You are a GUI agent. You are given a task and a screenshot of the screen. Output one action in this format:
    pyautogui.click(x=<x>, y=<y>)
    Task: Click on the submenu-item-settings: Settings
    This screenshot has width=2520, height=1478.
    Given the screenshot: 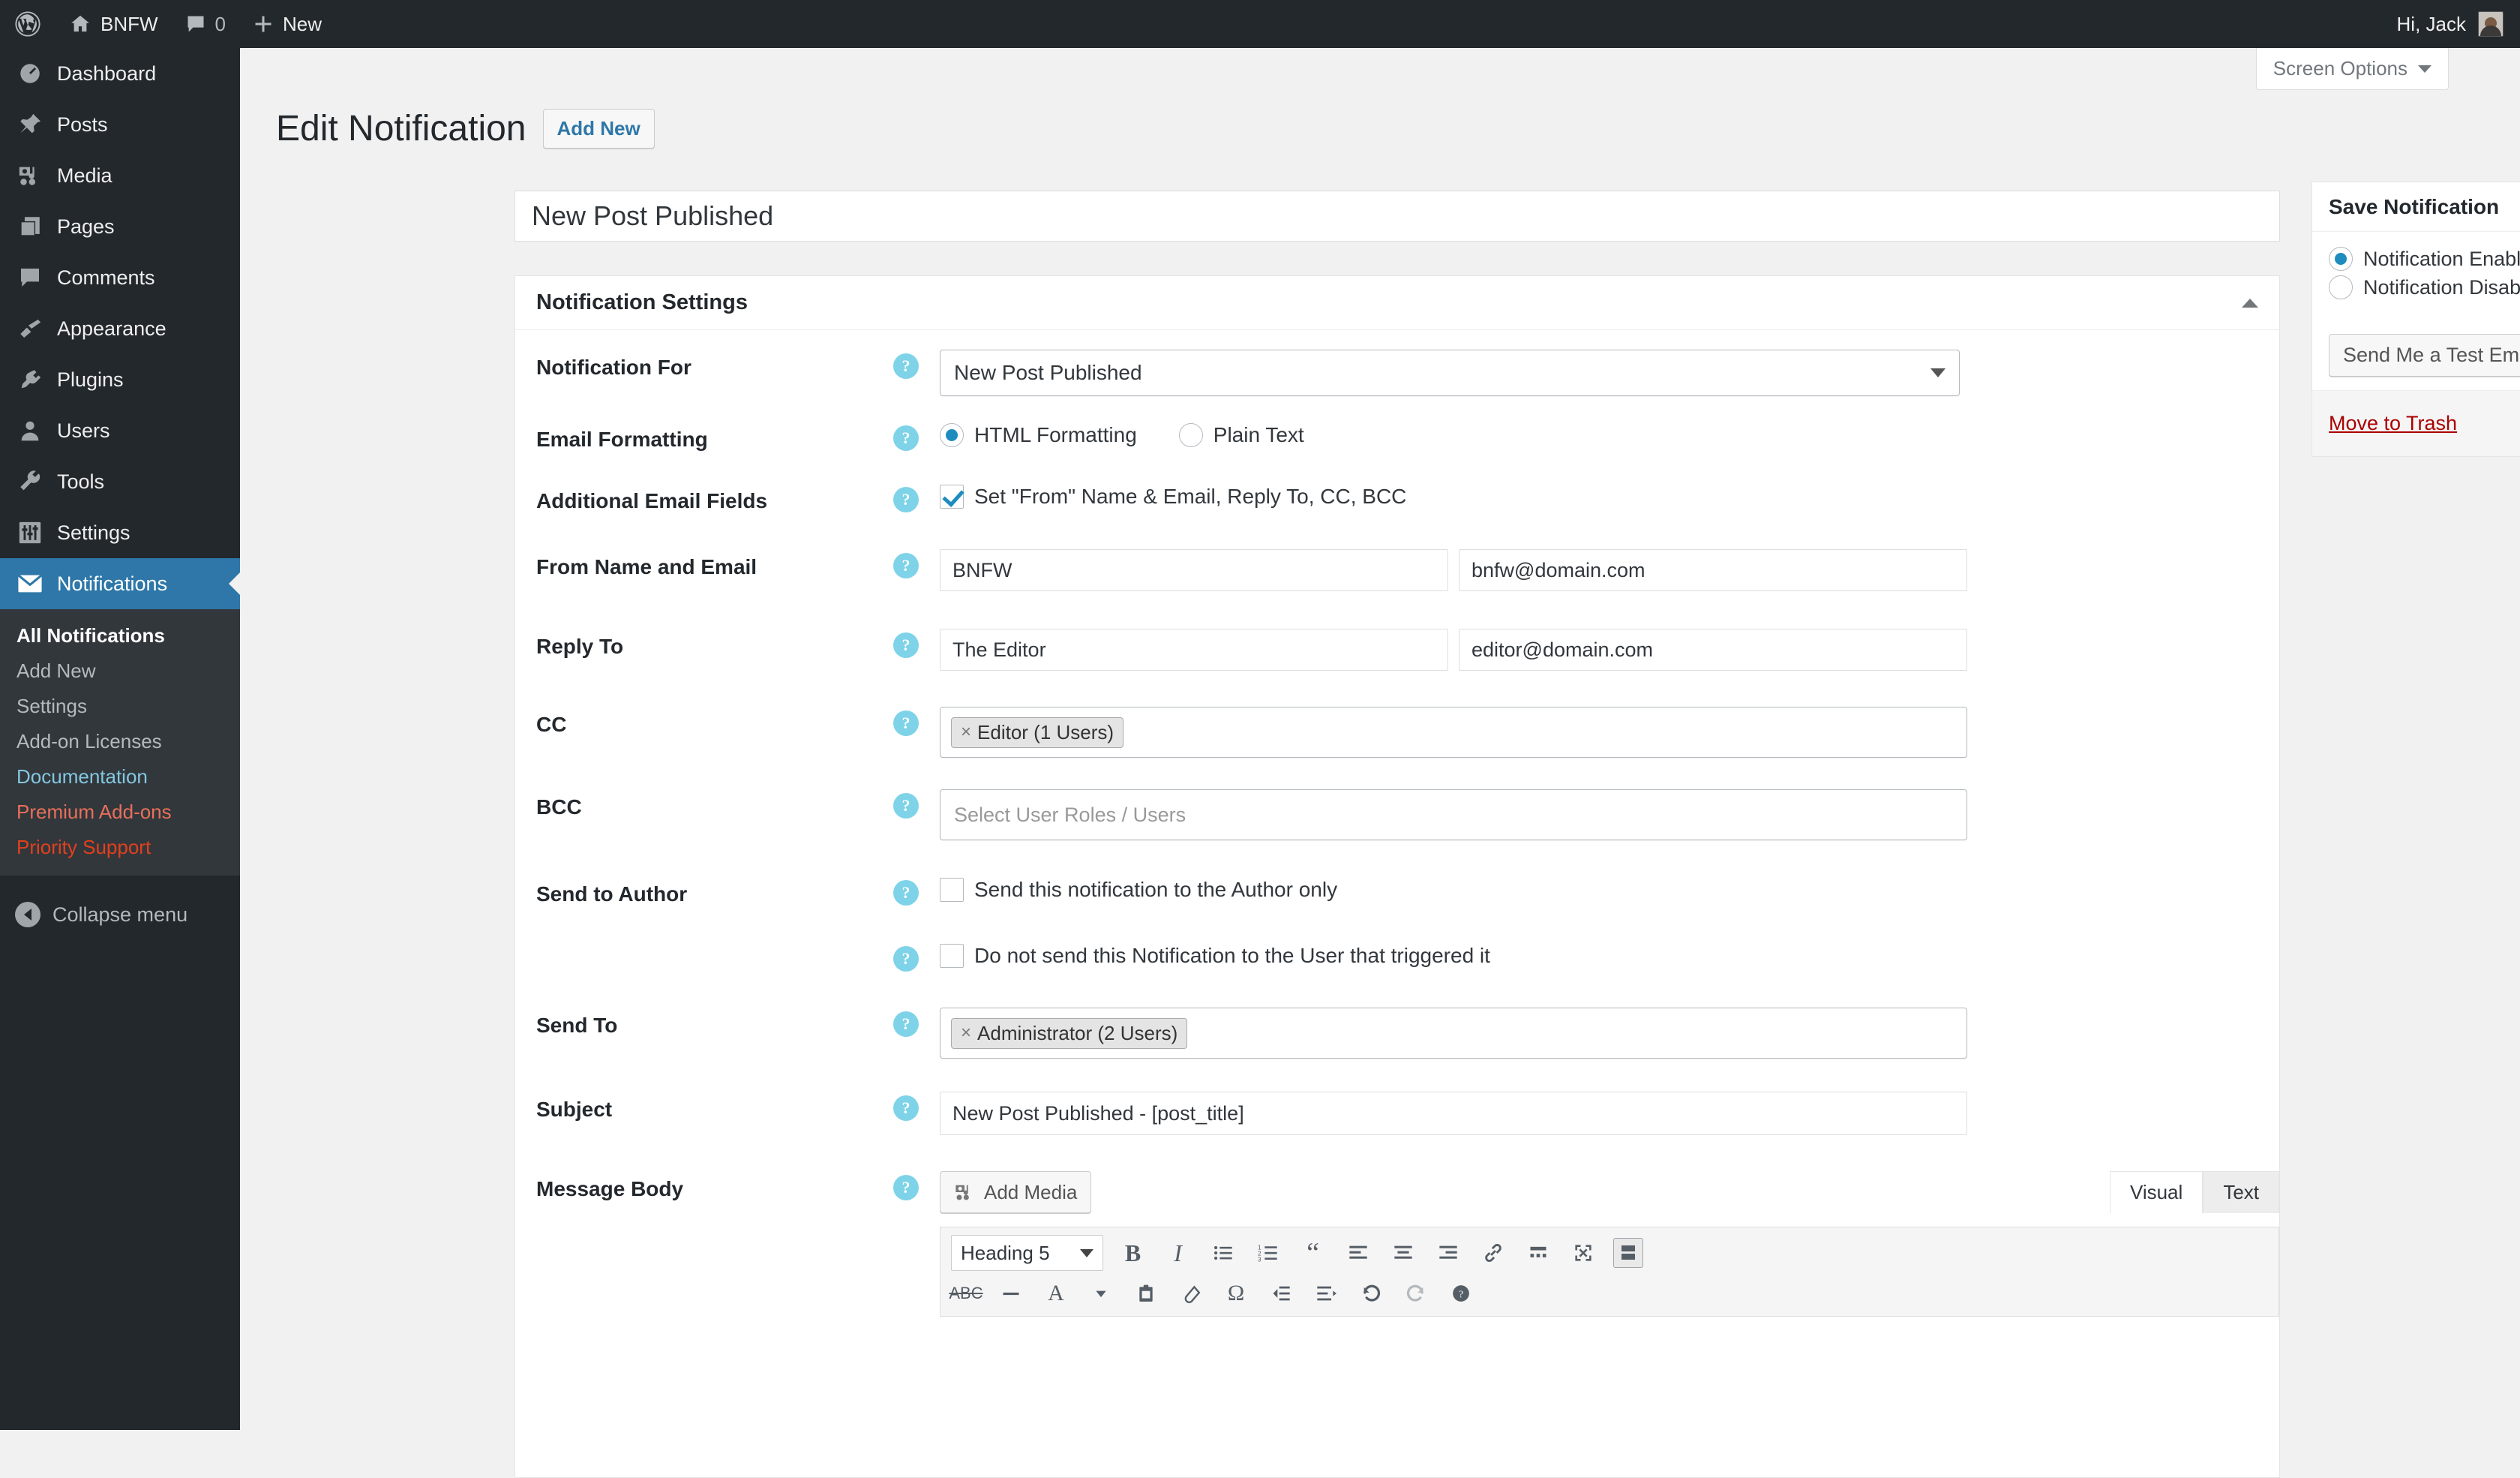 What is the action you would take?
    pyautogui.click(x=120, y=706)
    